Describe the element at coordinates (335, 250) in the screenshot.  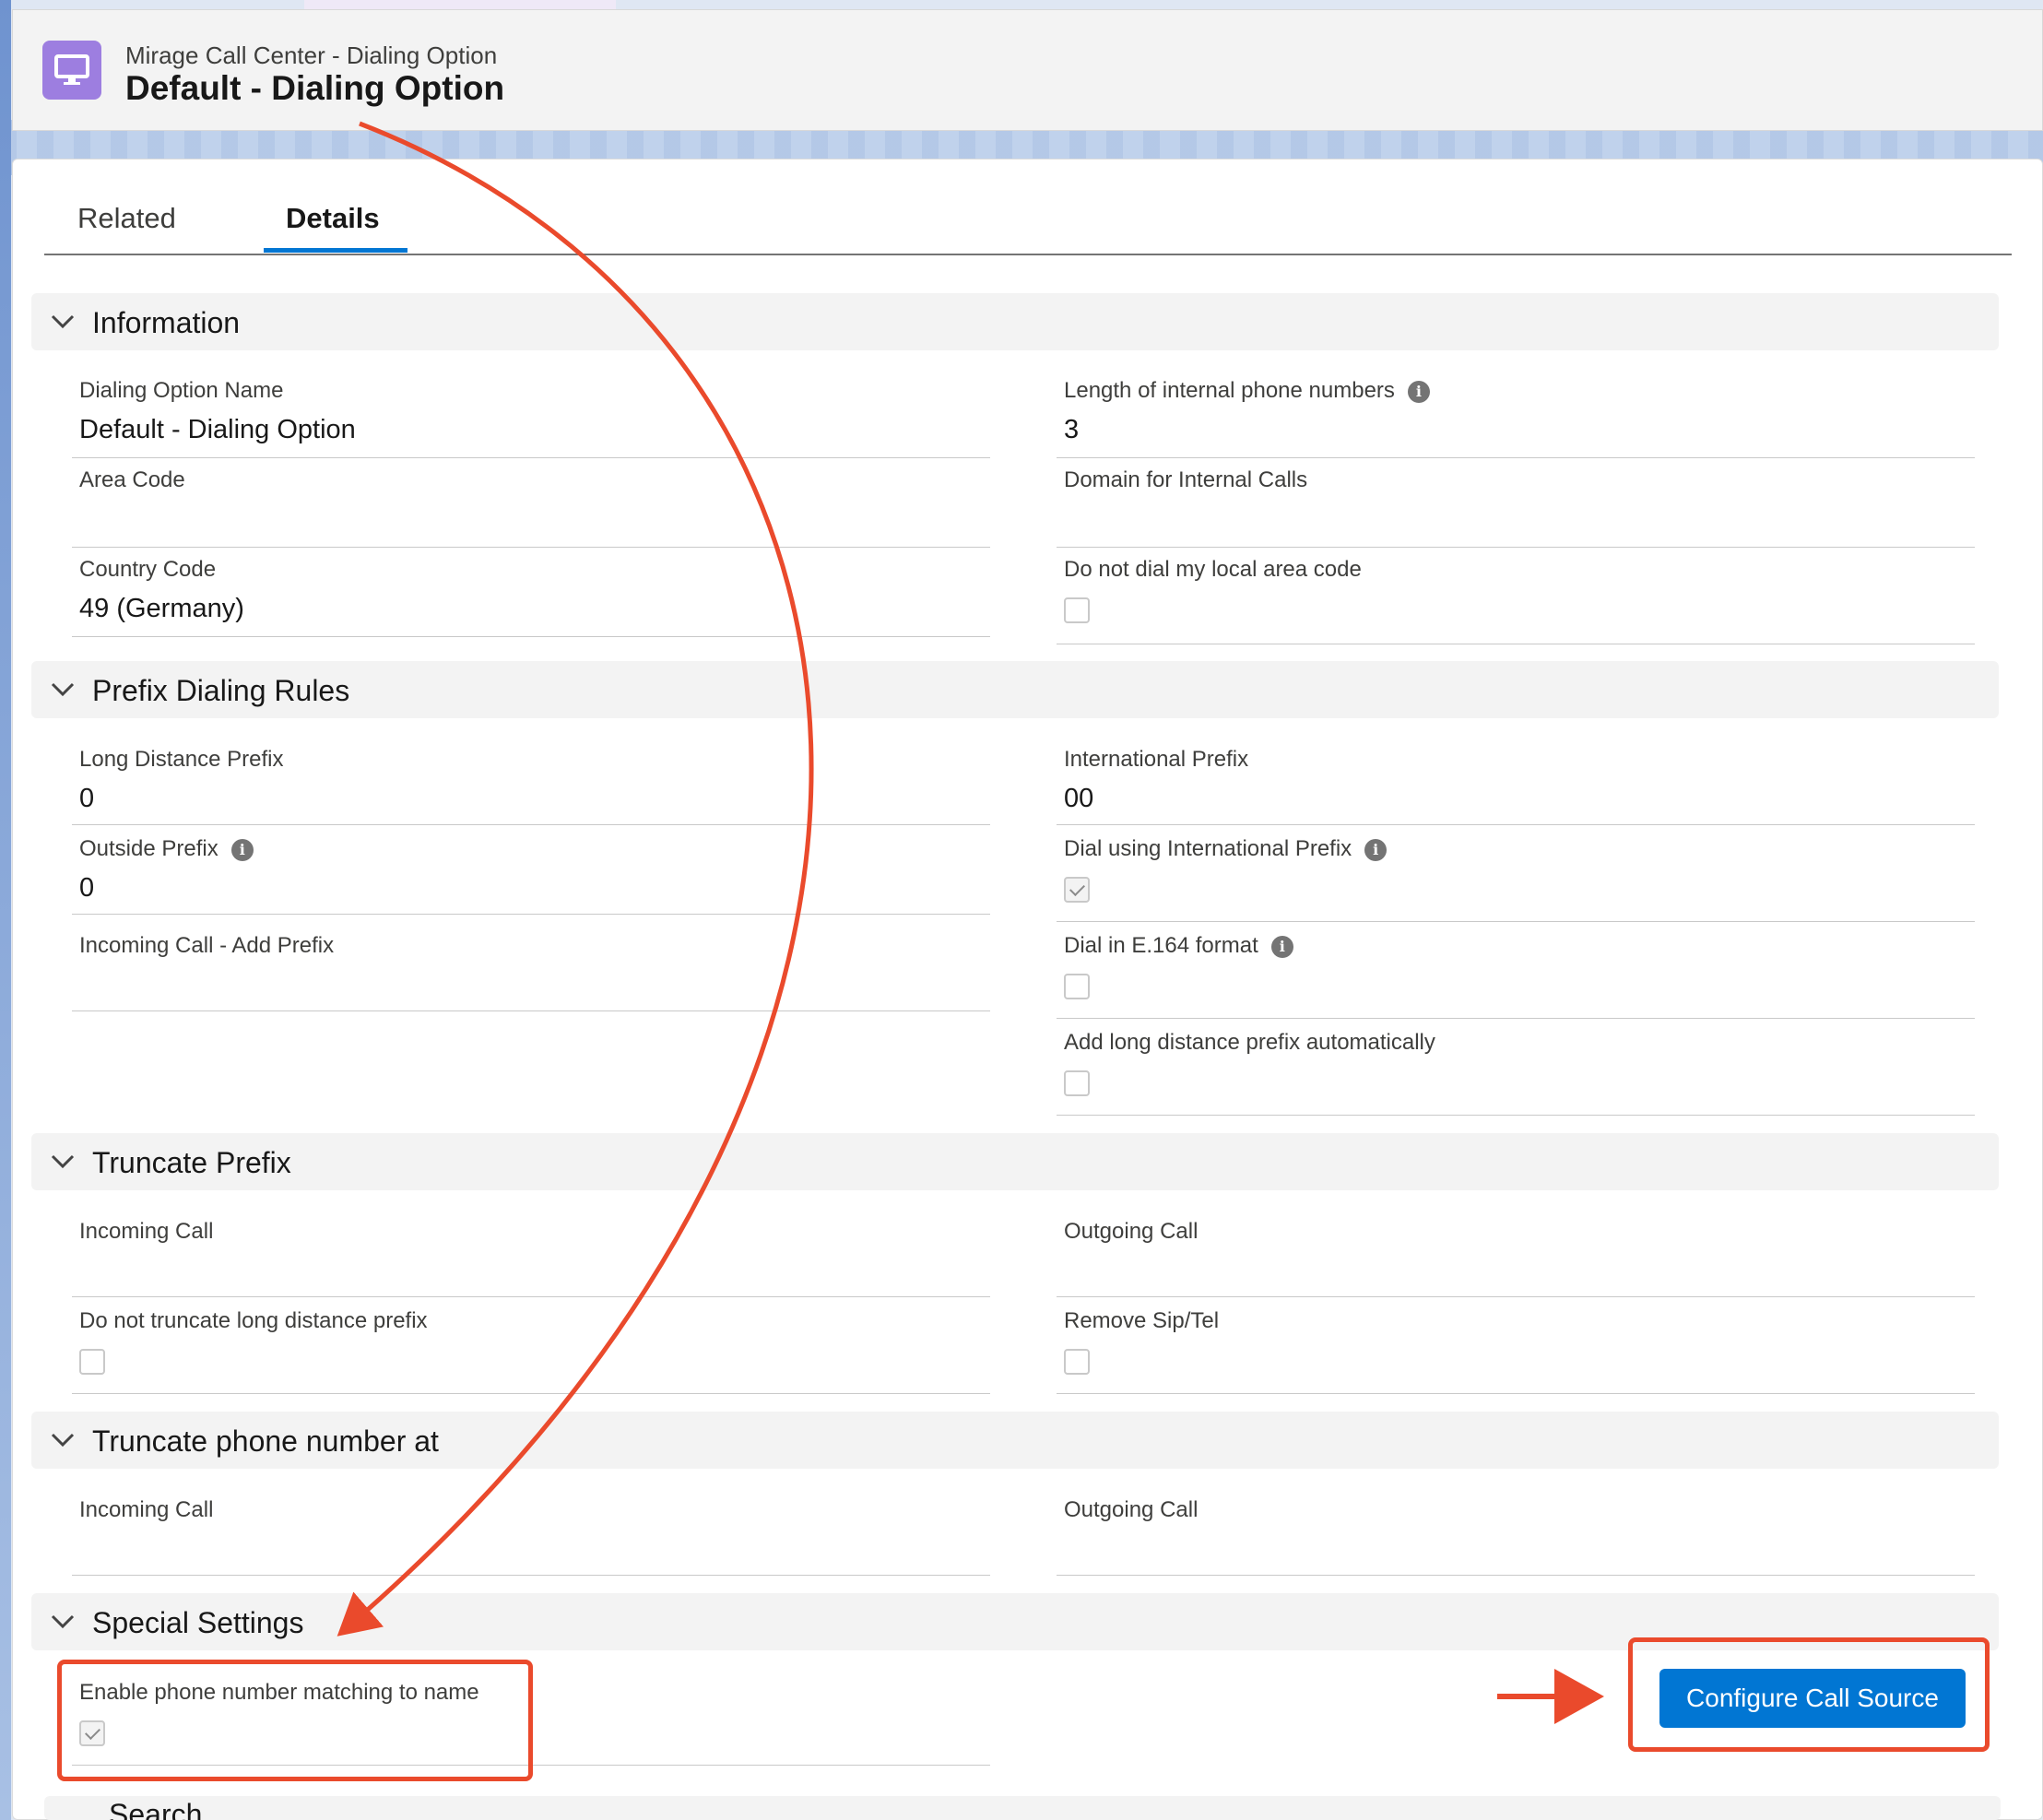
I see `active-tab-indicator` at that location.